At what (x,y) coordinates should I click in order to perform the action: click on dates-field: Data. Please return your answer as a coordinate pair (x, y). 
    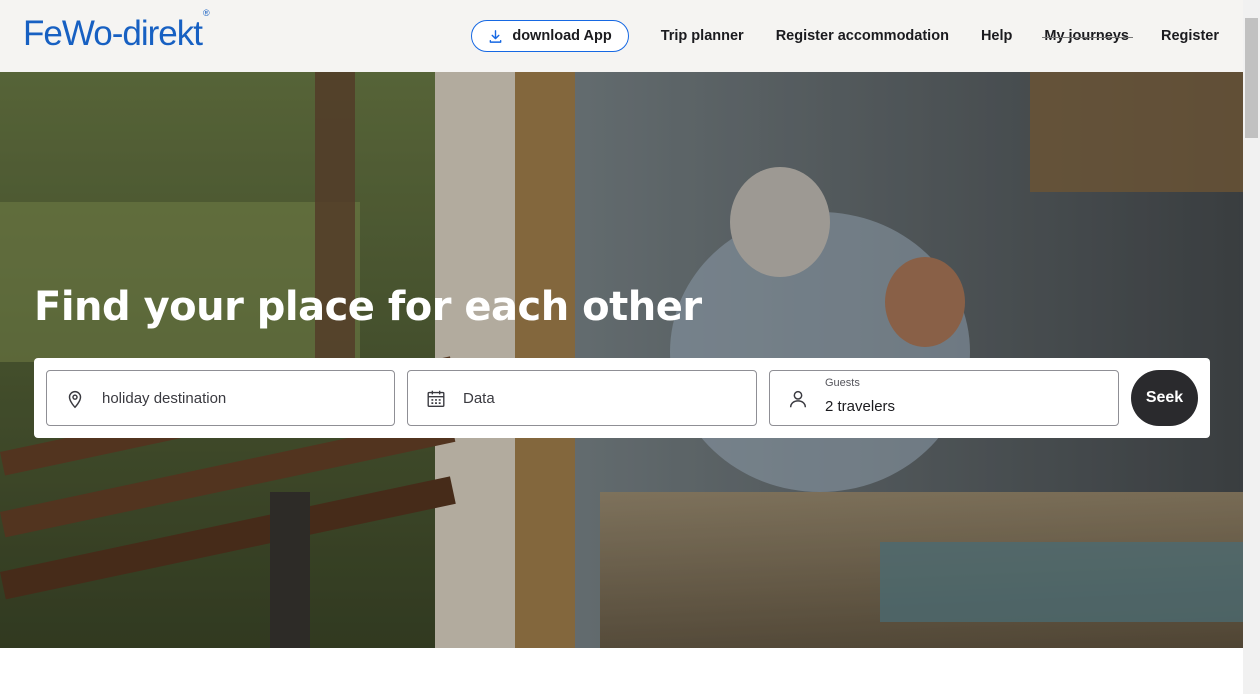
    Looking at the image, I should click on (582, 398).